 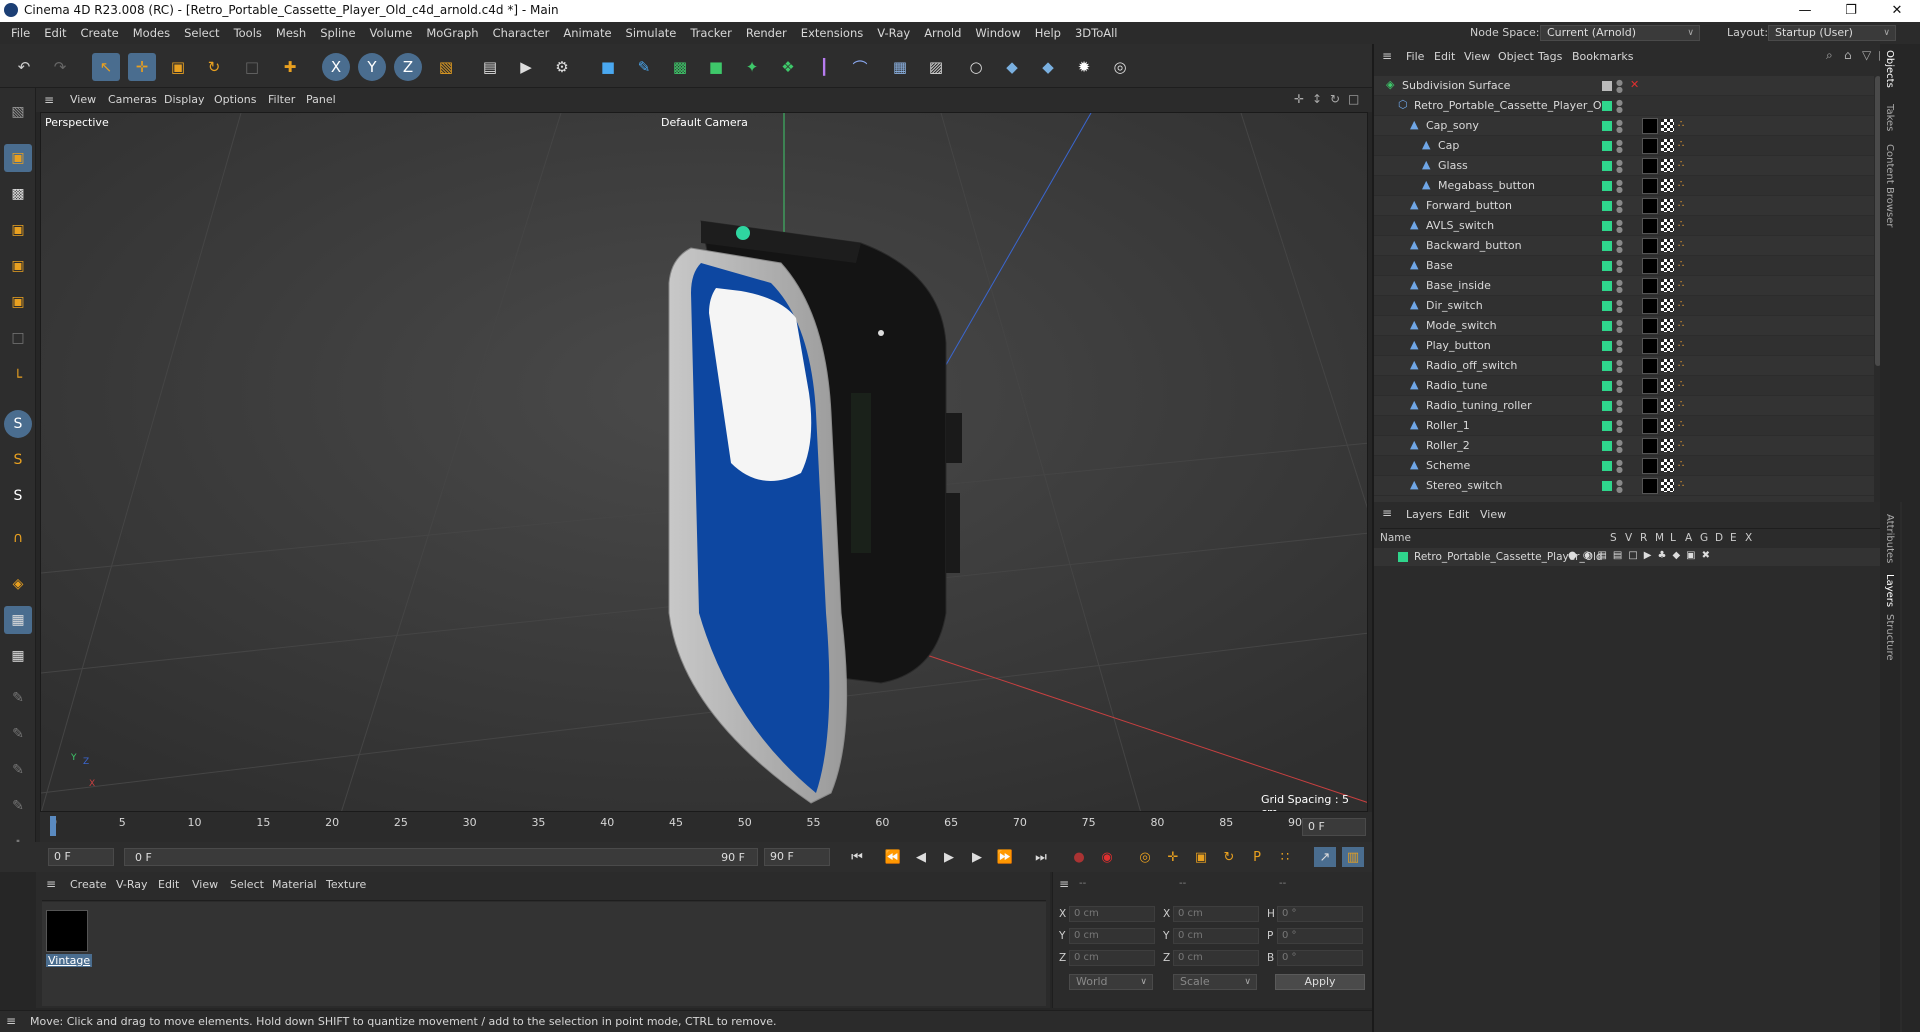 What do you see at coordinates (346, 884) in the screenshot?
I see `mat-menu-texture: Texture` at bounding box center [346, 884].